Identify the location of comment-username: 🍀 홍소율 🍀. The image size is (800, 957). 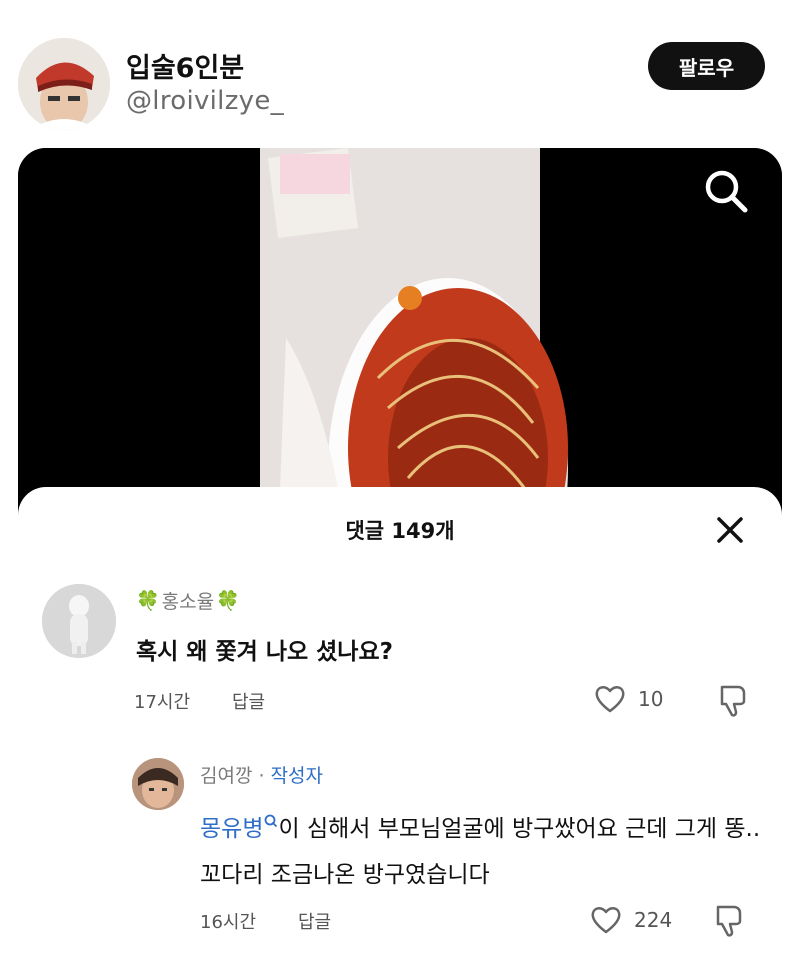
(188, 600).